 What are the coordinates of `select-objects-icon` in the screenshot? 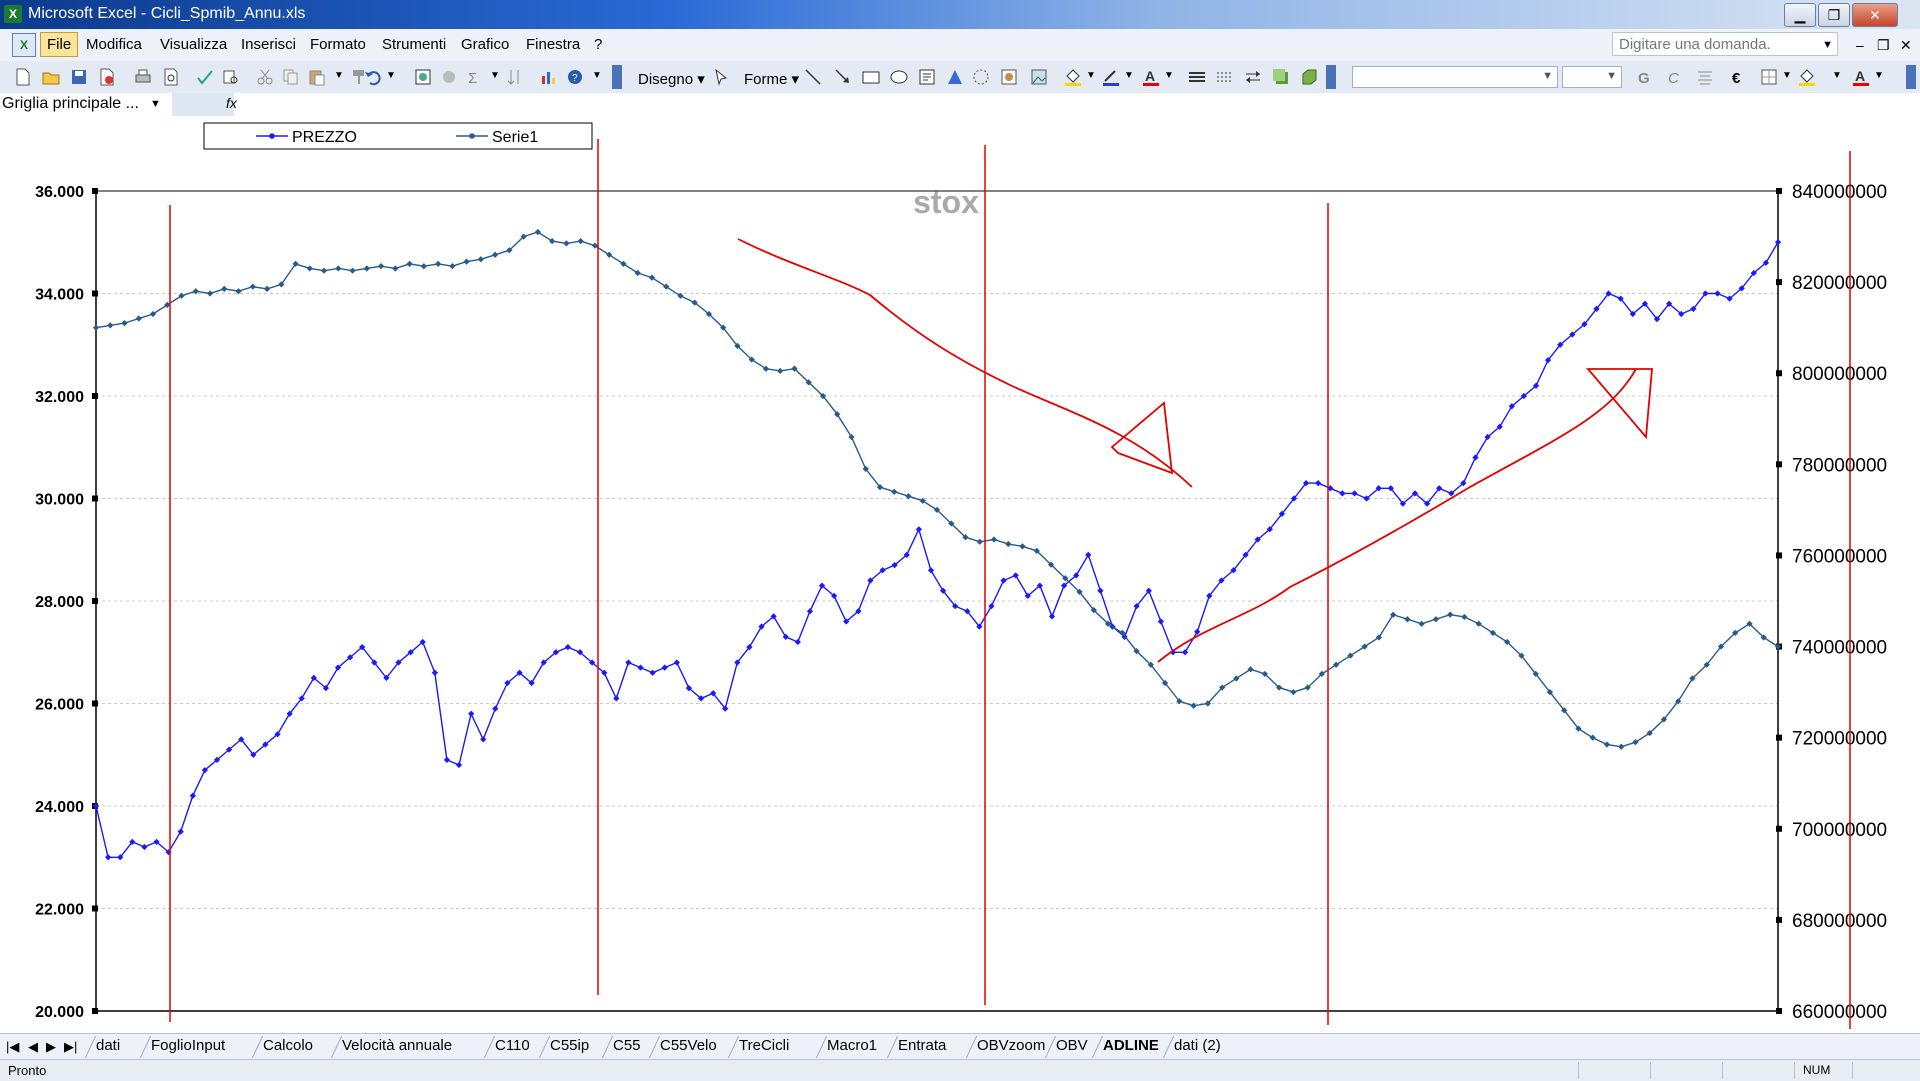 It's located at (721, 77).